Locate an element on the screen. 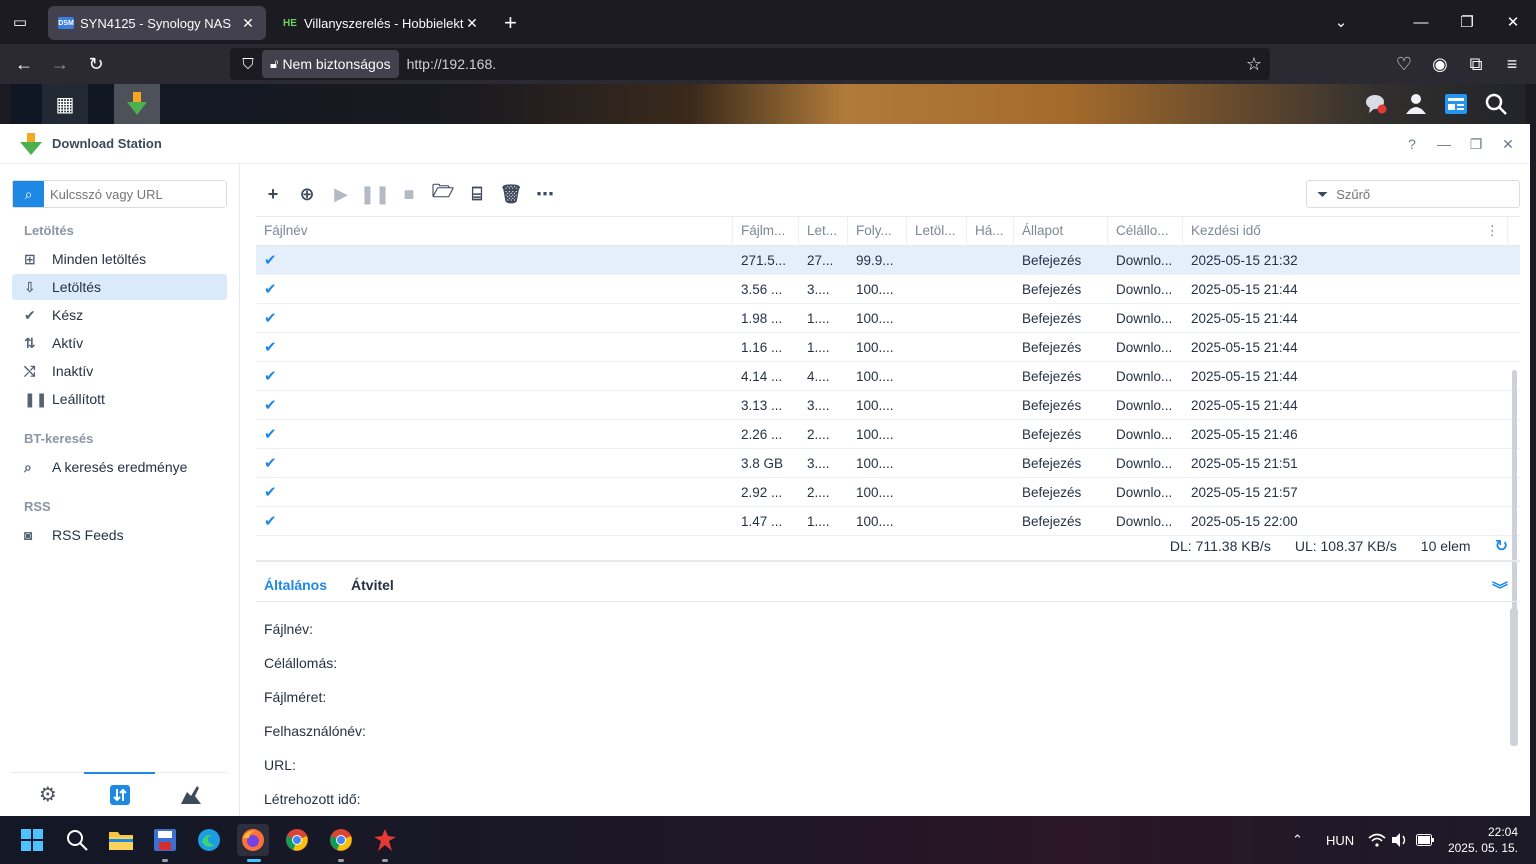 The image size is (1536, 864). column-header-status: Állapot is located at coordinates (1061, 231).